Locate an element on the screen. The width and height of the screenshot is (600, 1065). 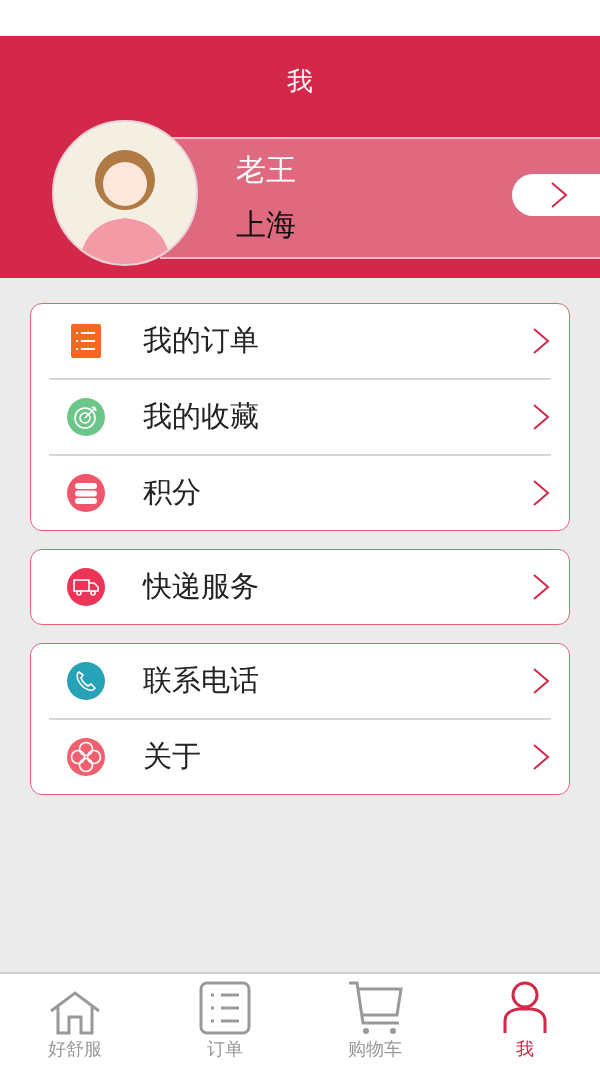
profile-button is located at coordinates (556, 195).